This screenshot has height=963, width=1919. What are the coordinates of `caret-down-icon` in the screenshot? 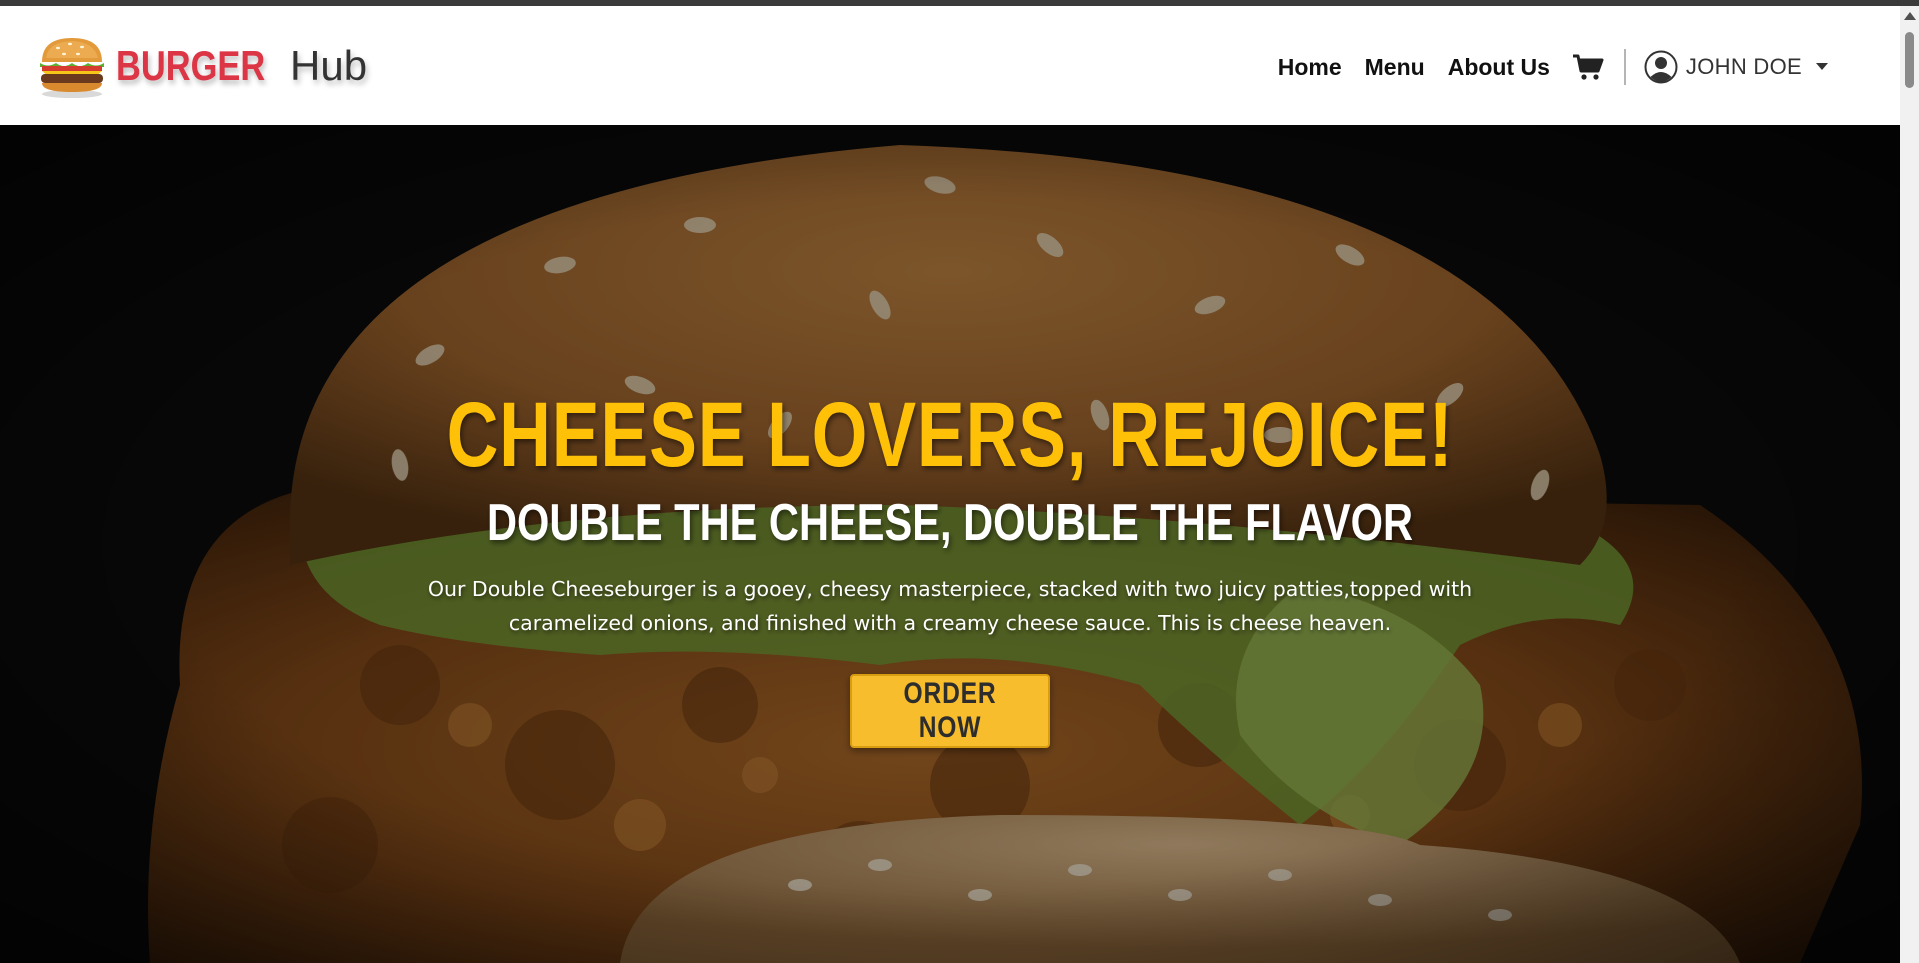 It's located at (1822, 66).